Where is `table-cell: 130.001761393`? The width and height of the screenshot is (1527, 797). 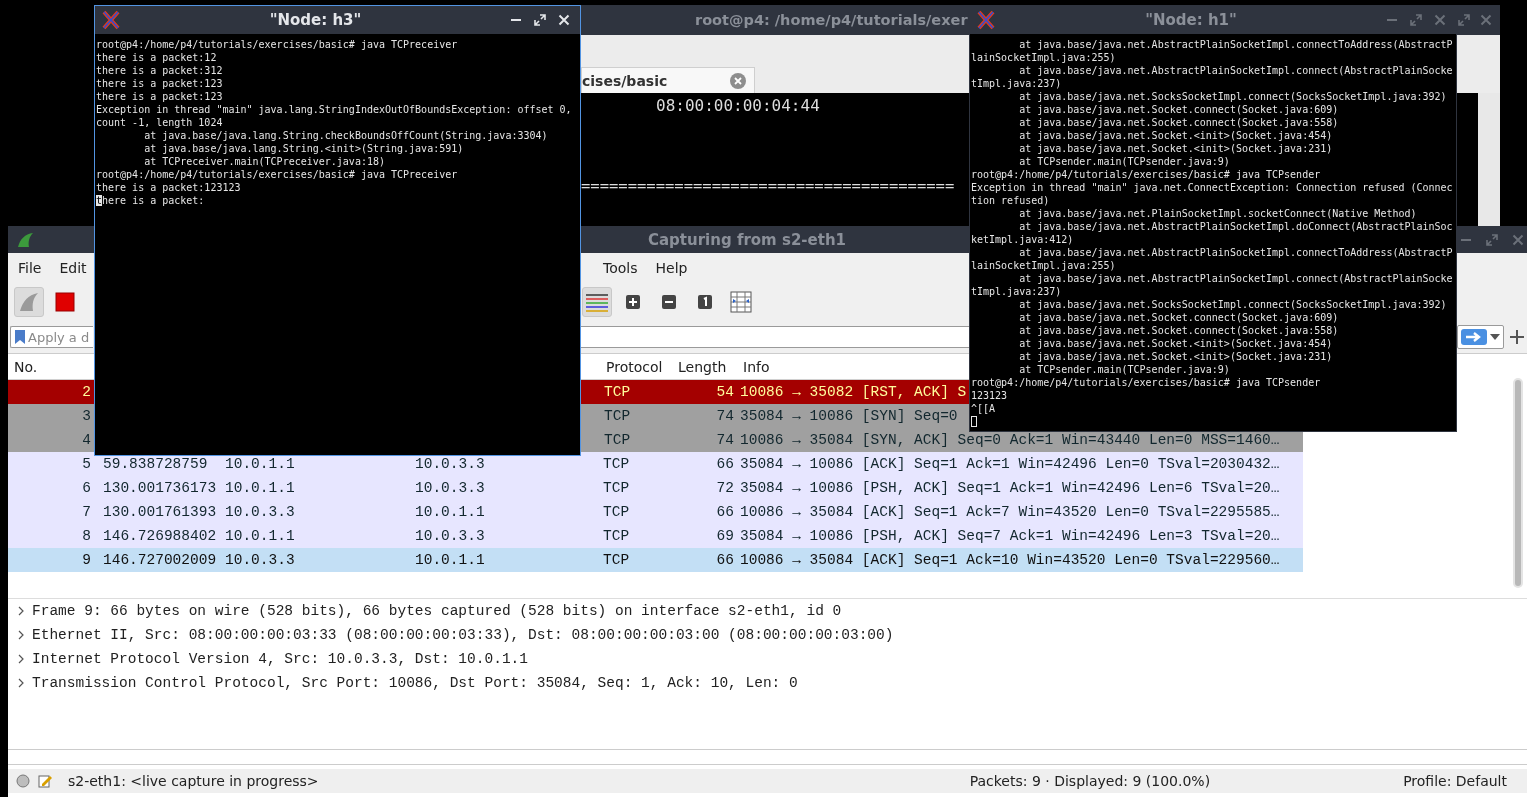
table-cell: 130.001761393 is located at coordinates (158, 512).